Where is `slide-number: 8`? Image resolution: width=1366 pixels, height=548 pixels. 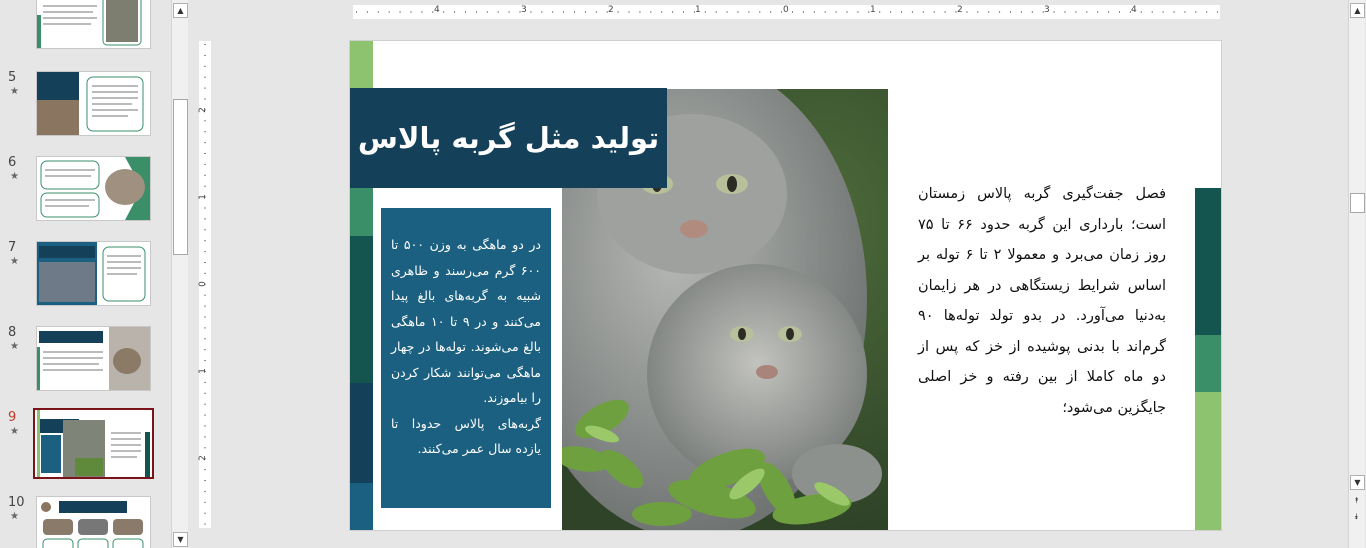
slide-number: 8 is located at coordinates (12, 332).